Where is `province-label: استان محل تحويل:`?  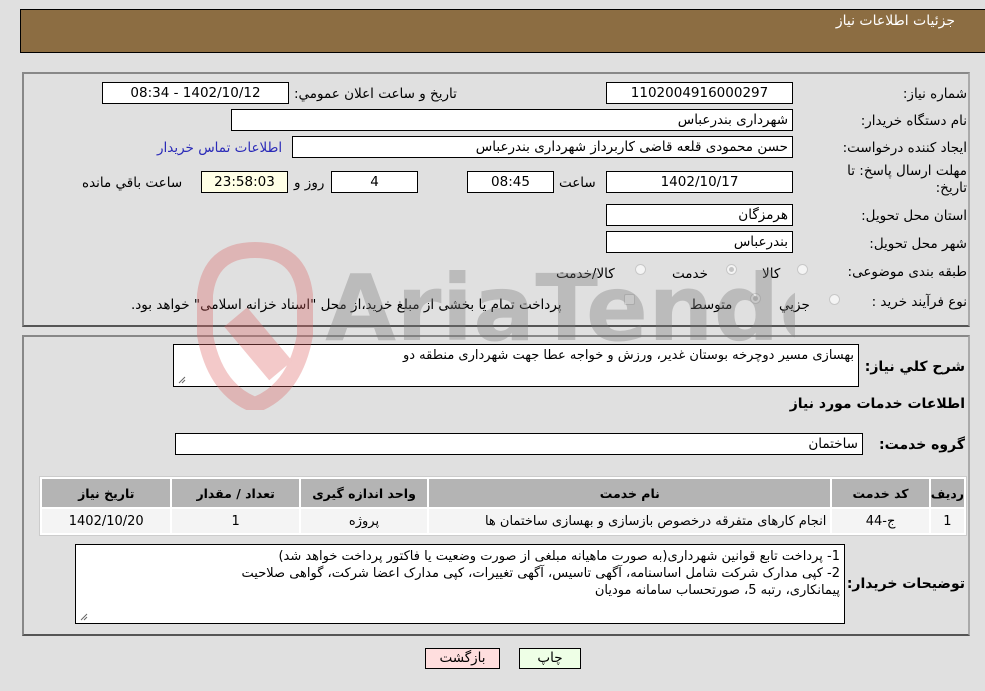
province-label: استان محل تحويل: is located at coordinates (914, 216).